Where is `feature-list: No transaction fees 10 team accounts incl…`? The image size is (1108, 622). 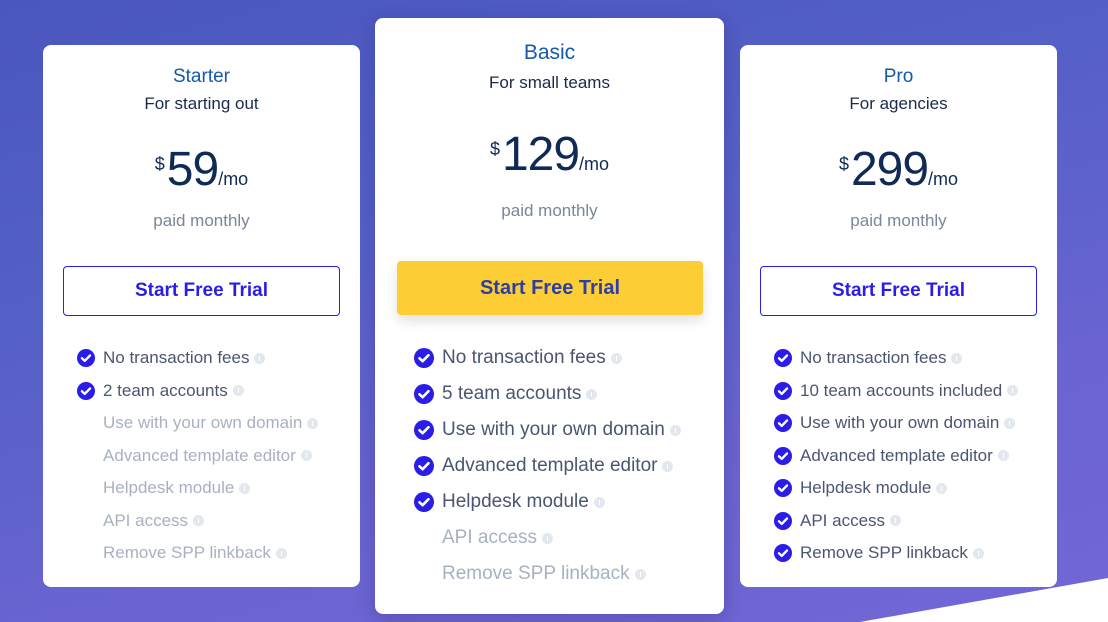
feature-list: No transaction fees 10 team accounts incl… is located at coordinates (896, 456).